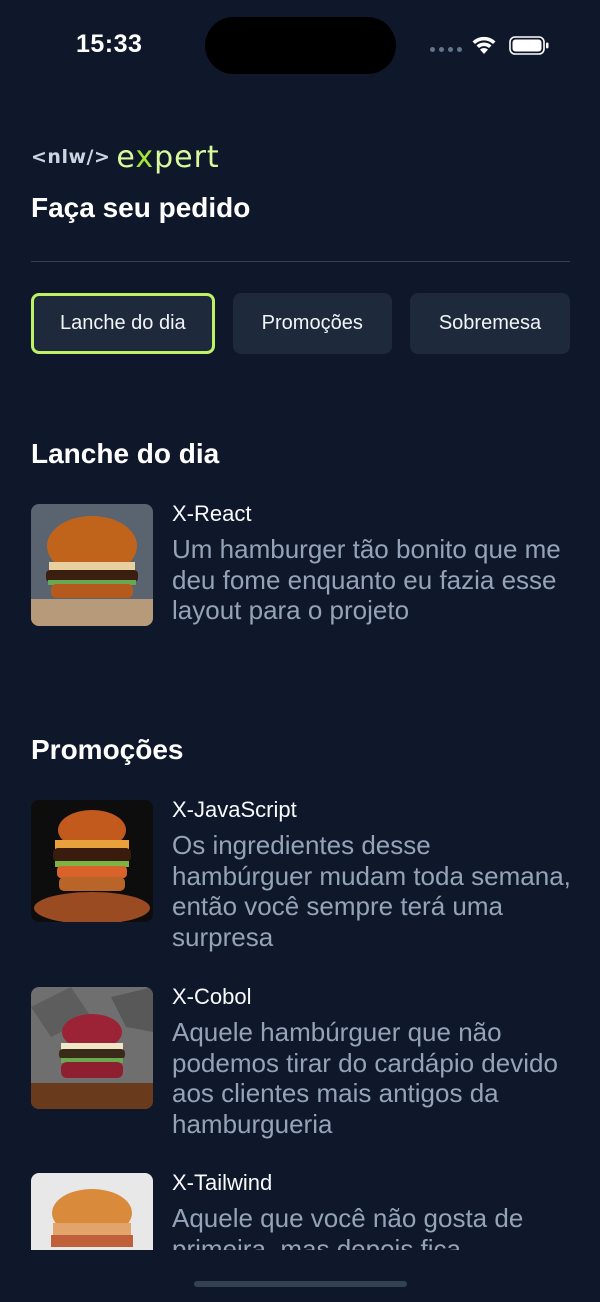  I want to click on signal-icon, so click(446, 49).